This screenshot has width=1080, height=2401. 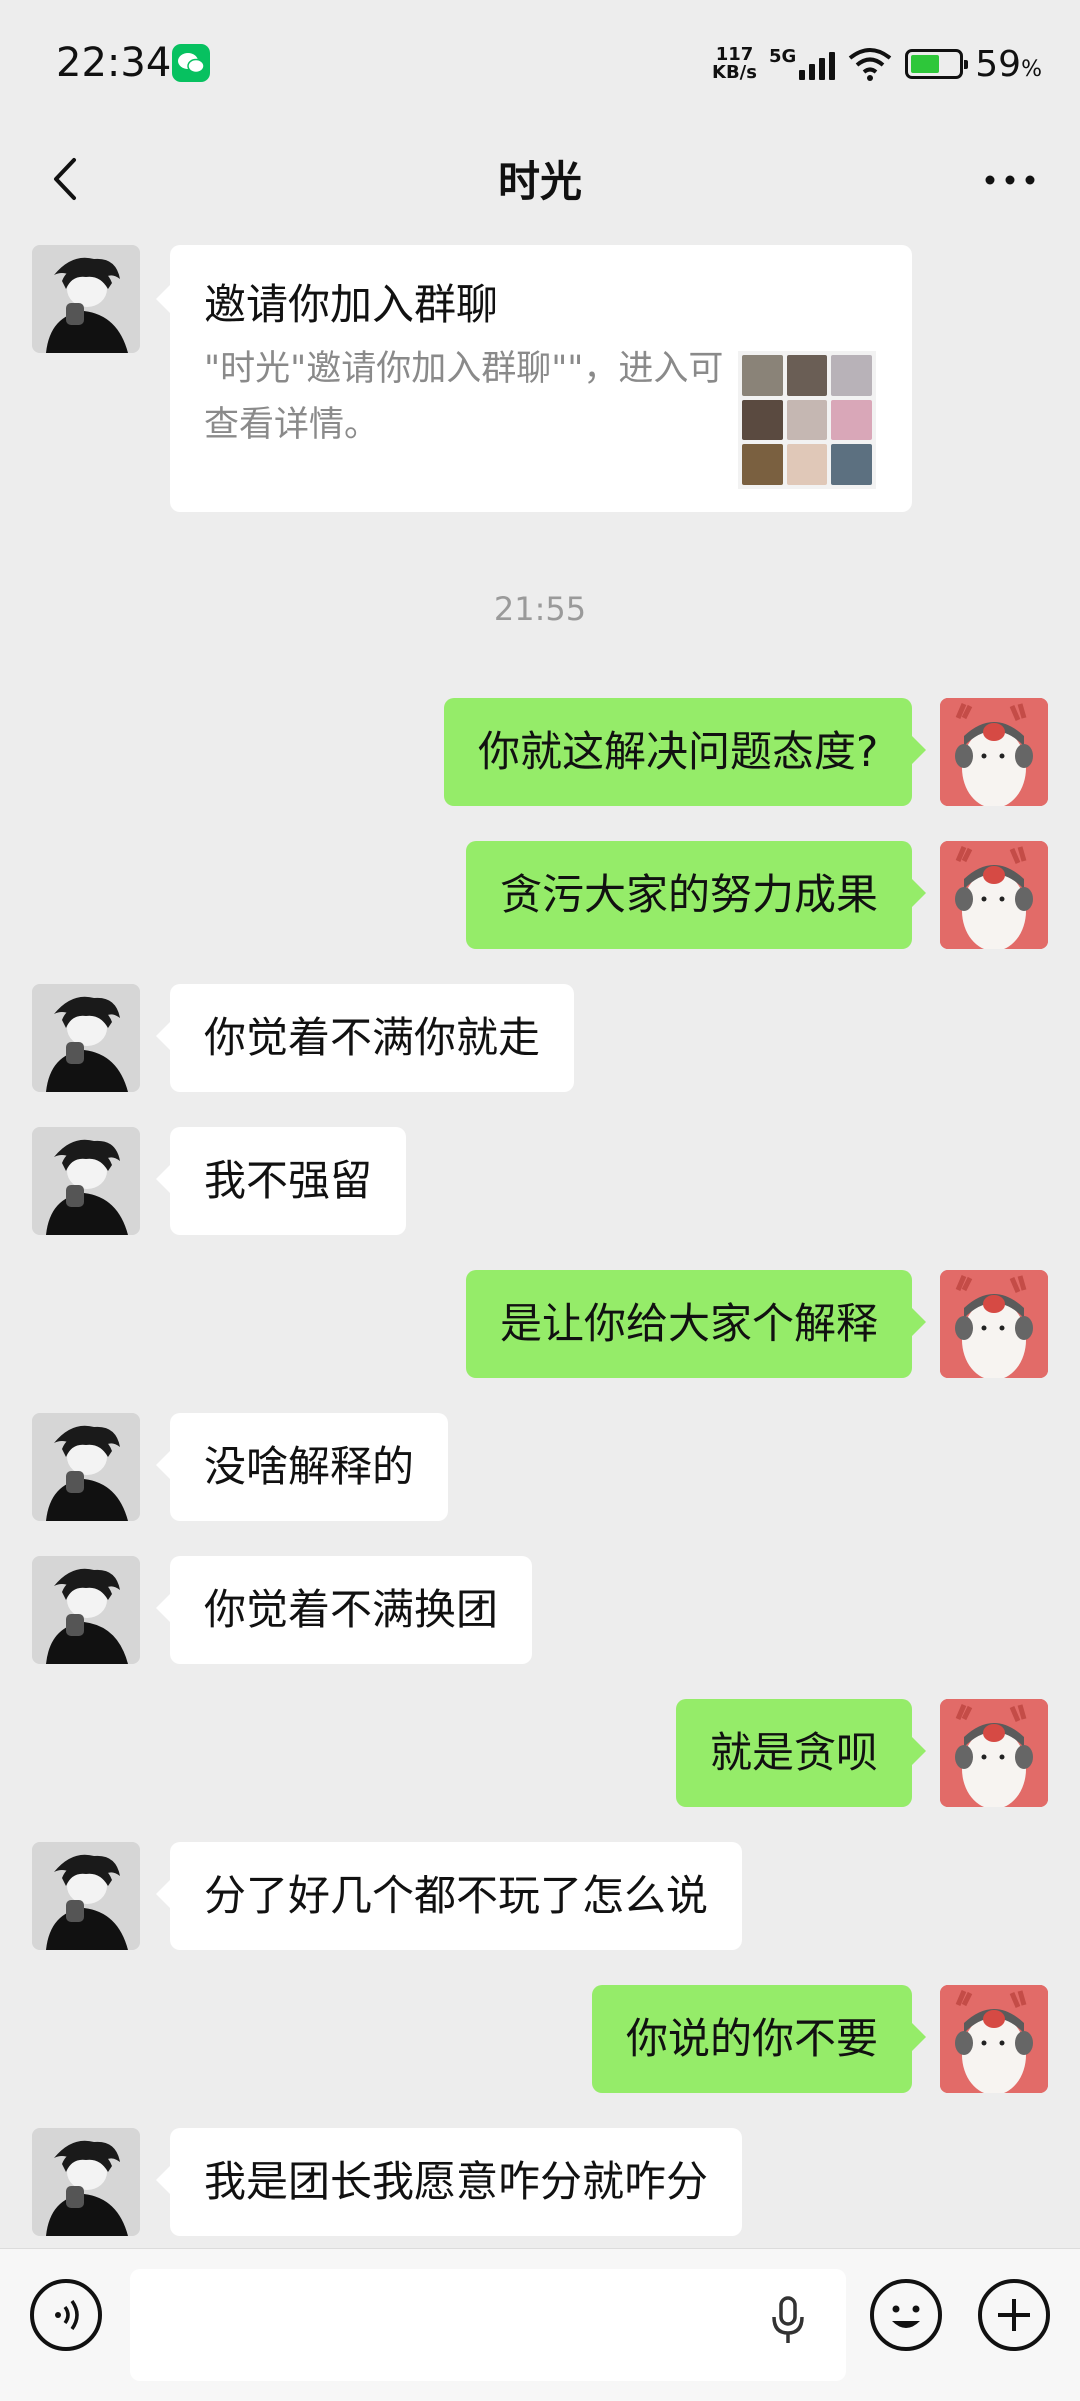 I want to click on invite-card-description: "时光"邀请你加入群聊""，进入可查看详情。, so click(x=464, y=397).